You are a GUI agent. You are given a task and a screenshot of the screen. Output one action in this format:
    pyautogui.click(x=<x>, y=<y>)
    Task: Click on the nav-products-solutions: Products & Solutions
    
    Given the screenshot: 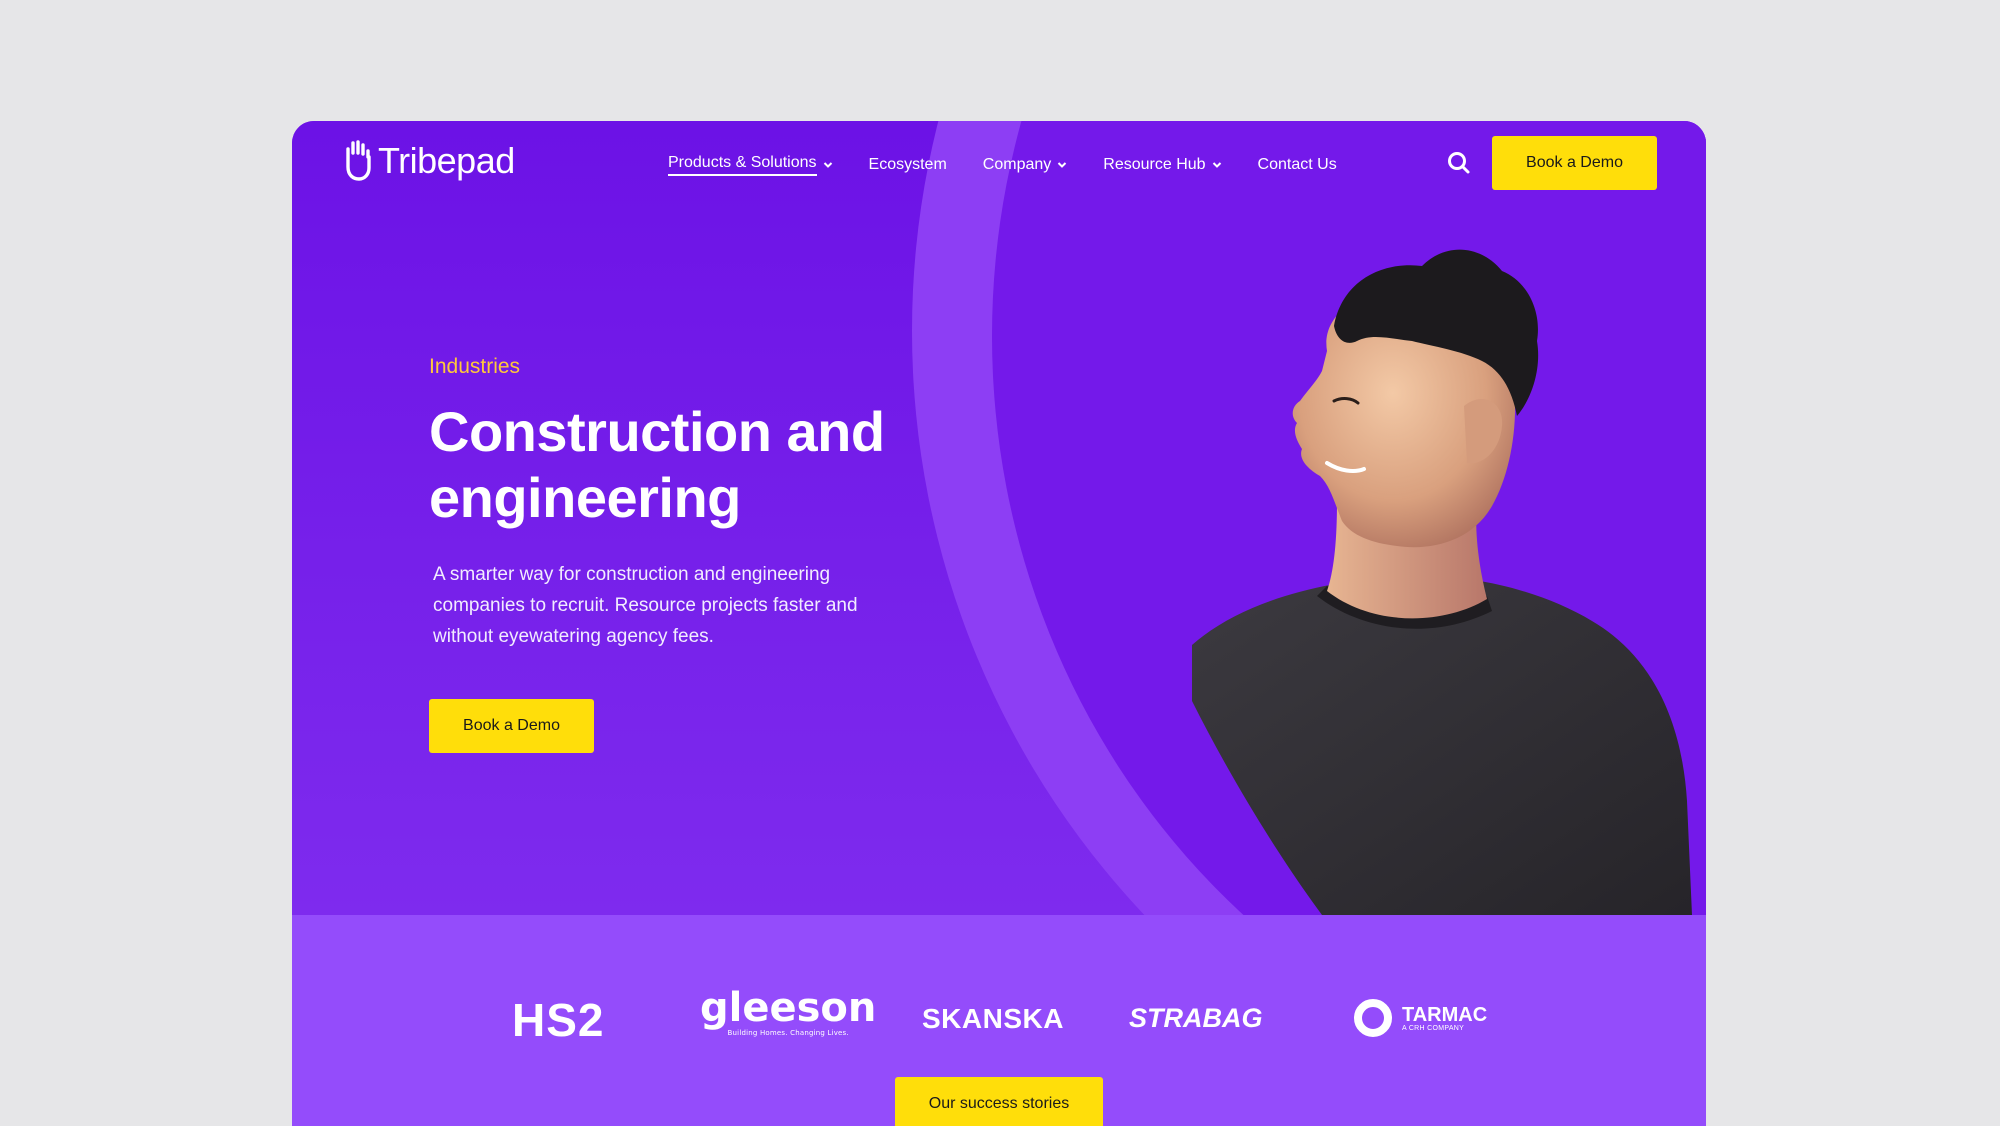 What is the action you would take?
    pyautogui.click(x=750, y=165)
    